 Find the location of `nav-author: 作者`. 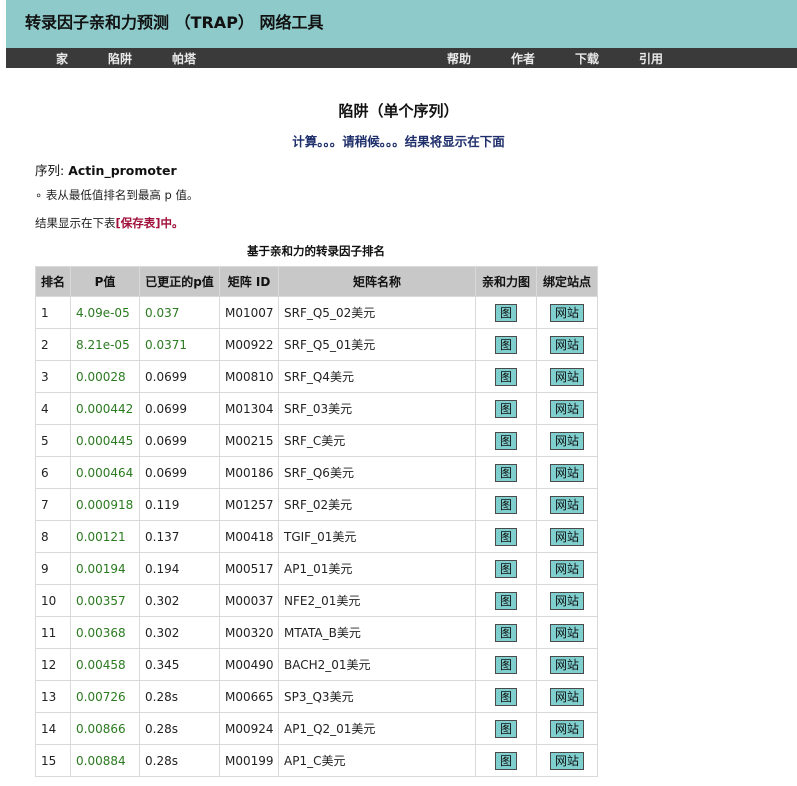

nav-author: 作者 is located at coordinates (523, 58).